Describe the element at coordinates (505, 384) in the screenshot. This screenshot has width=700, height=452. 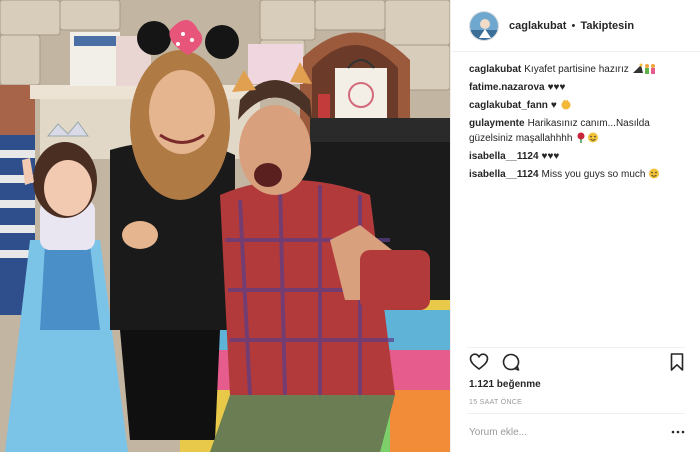
I see `like-count: 1.121 beğenme` at that location.